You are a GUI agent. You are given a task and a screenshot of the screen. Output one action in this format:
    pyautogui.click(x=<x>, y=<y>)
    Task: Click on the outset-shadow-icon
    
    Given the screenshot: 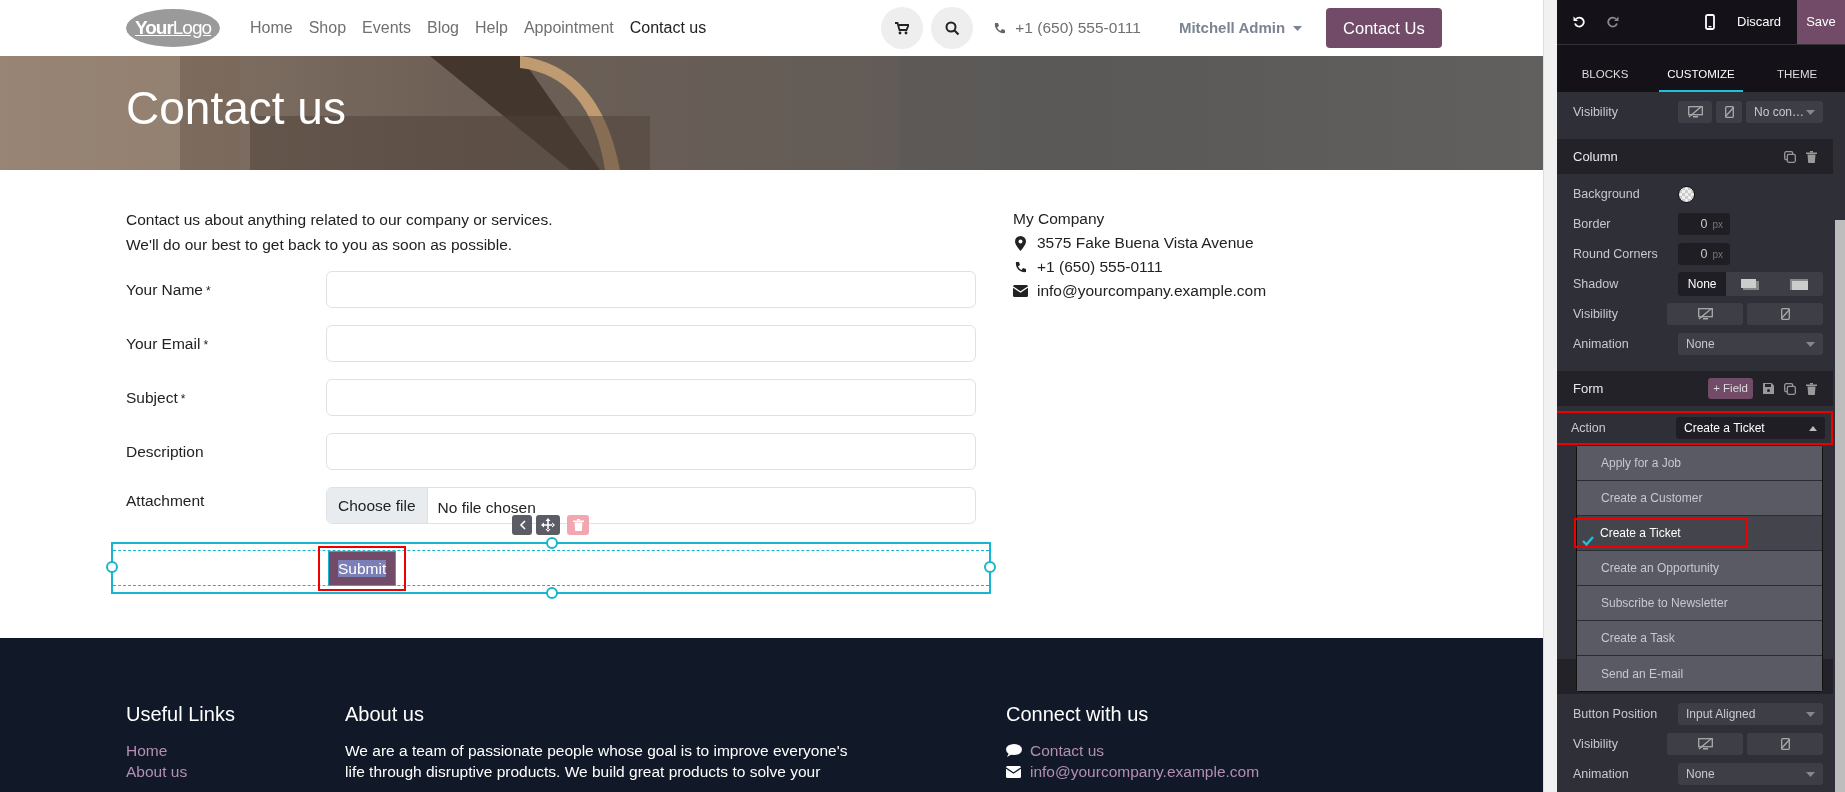 What is the action you would take?
    pyautogui.click(x=1750, y=284)
    